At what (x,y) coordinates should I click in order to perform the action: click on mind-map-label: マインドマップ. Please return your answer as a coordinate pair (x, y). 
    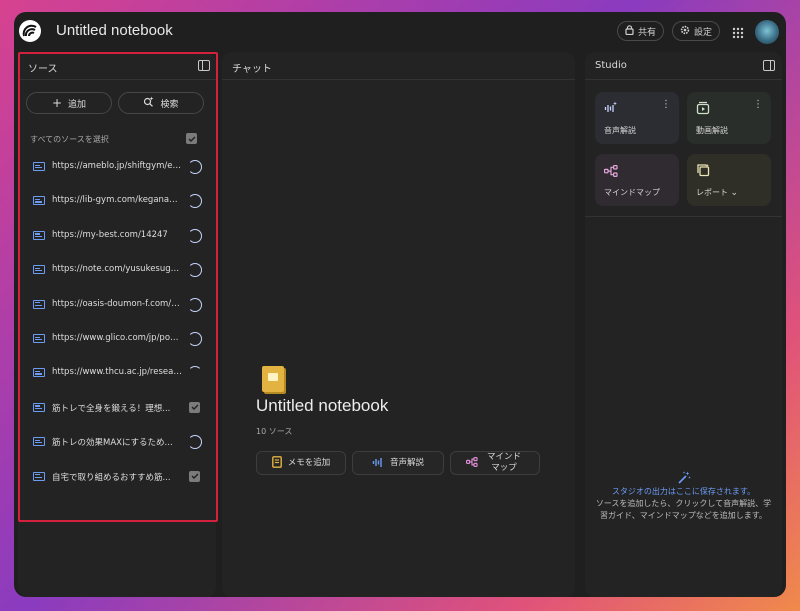
    Looking at the image, I should click on (503, 462).